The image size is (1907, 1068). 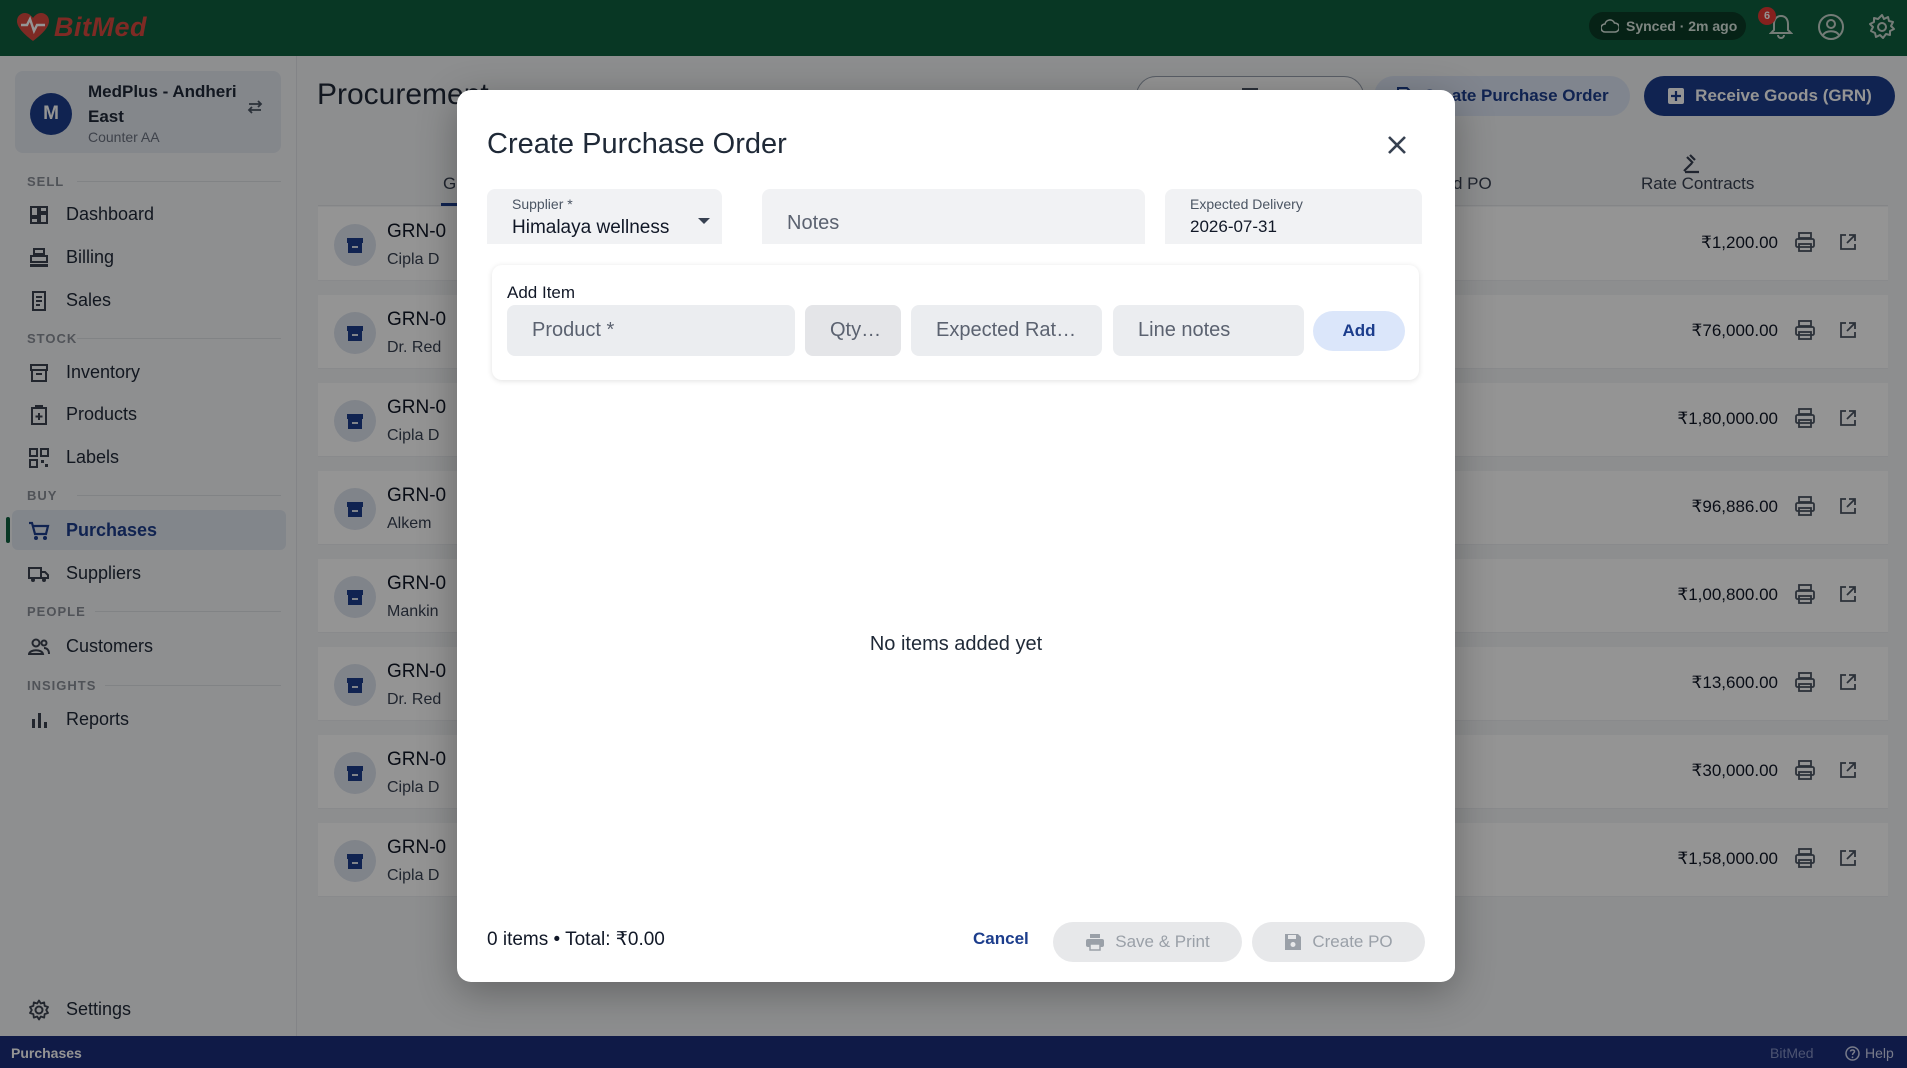 I want to click on product-input: Product *, so click(x=651, y=330).